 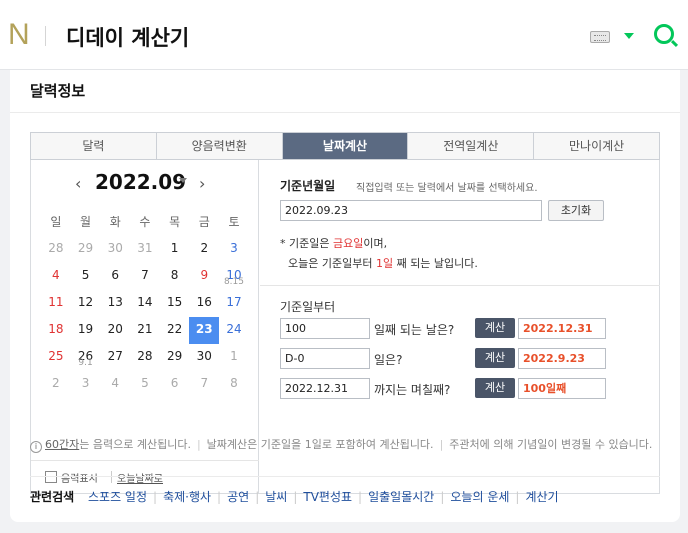 I want to click on related-link: 계산기, so click(x=541, y=497).